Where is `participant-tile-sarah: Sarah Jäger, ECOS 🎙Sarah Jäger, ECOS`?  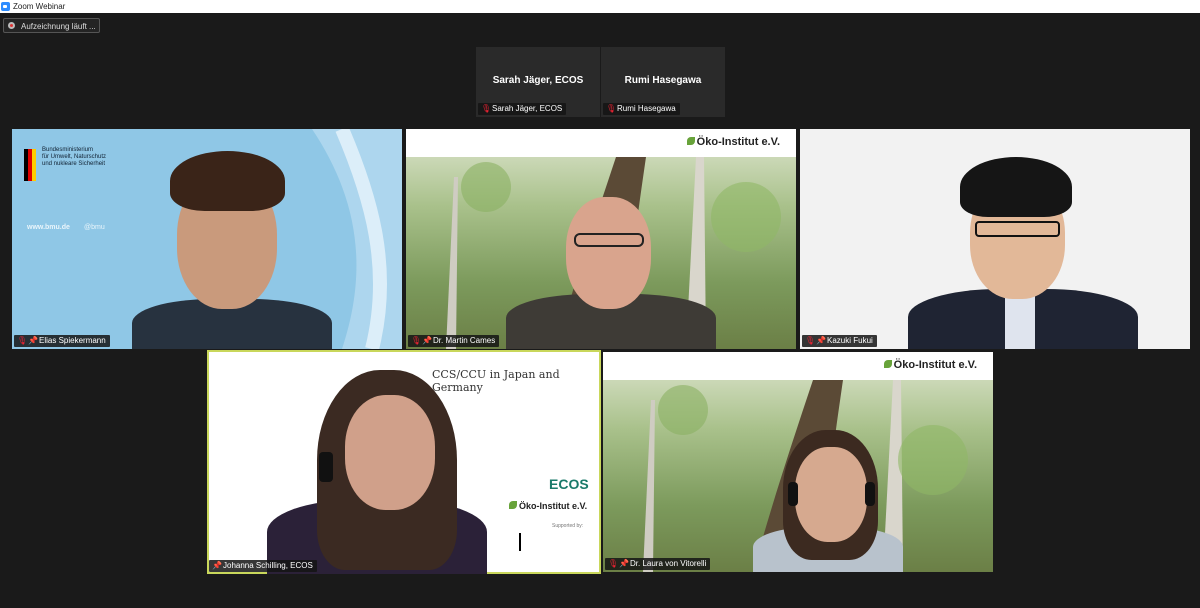 participant-tile-sarah: Sarah Jäger, ECOS 🎙Sarah Jäger, ECOS is located at coordinates (538, 82).